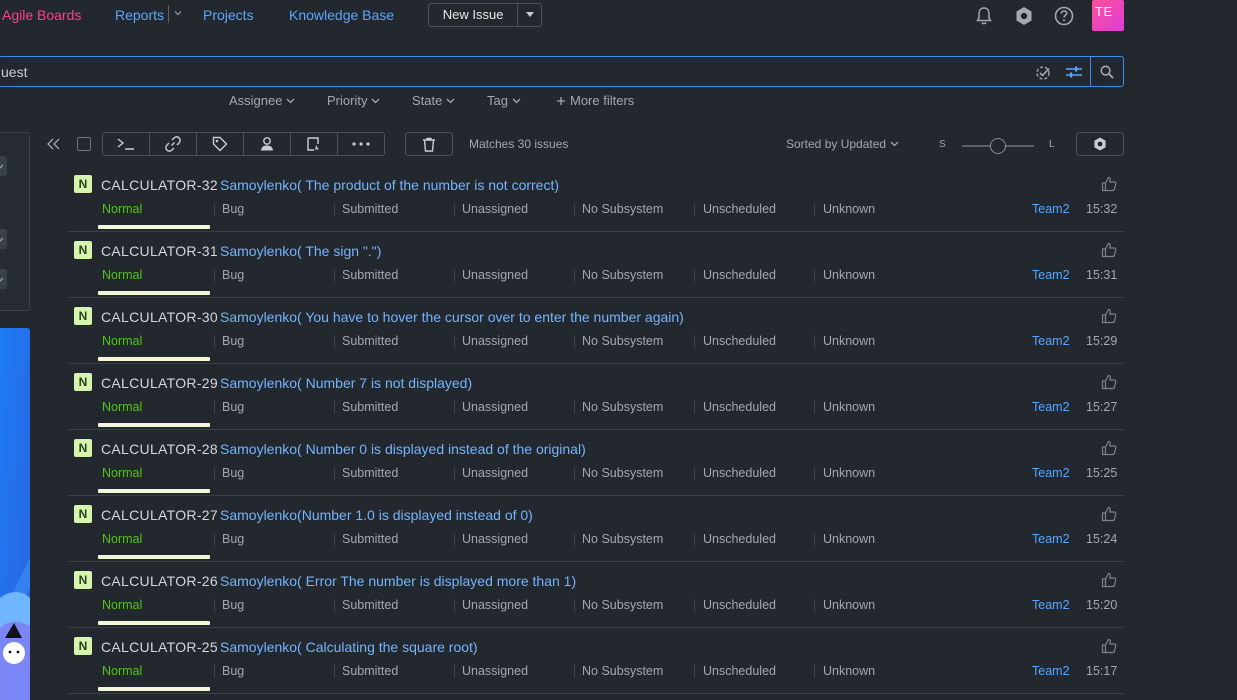  Describe the element at coordinates (159, 647) in the screenshot. I see `issue-id: CALCULATOR-25` at that location.